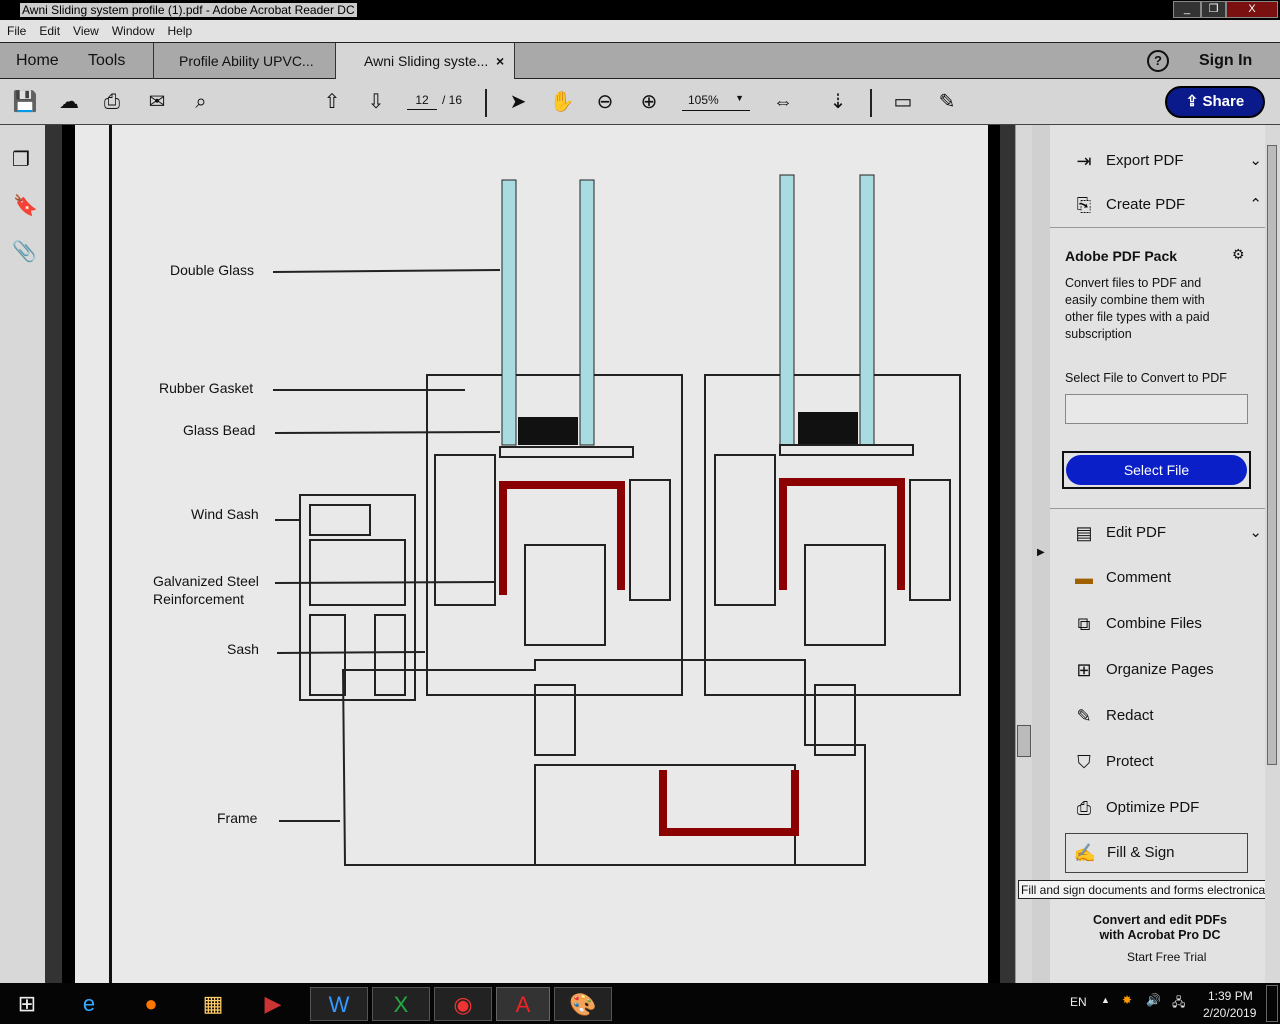 This screenshot has height=1024, width=1280. What do you see at coordinates (1158, 61) in the screenshot?
I see `help-icon: ?` at bounding box center [1158, 61].